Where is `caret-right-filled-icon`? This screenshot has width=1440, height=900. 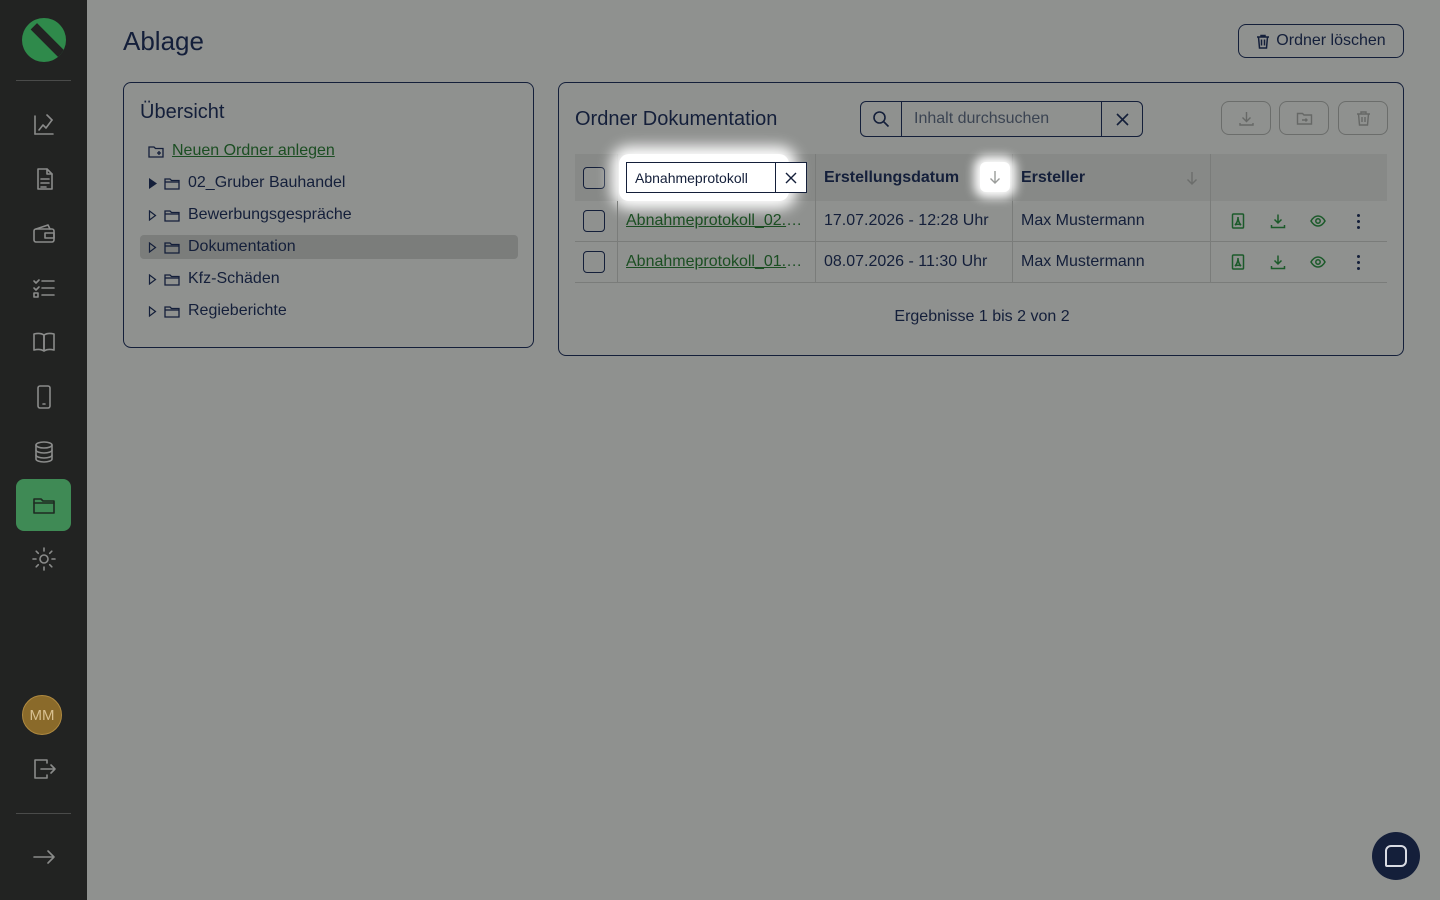 caret-right-filled-icon is located at coordinates (152, 183).